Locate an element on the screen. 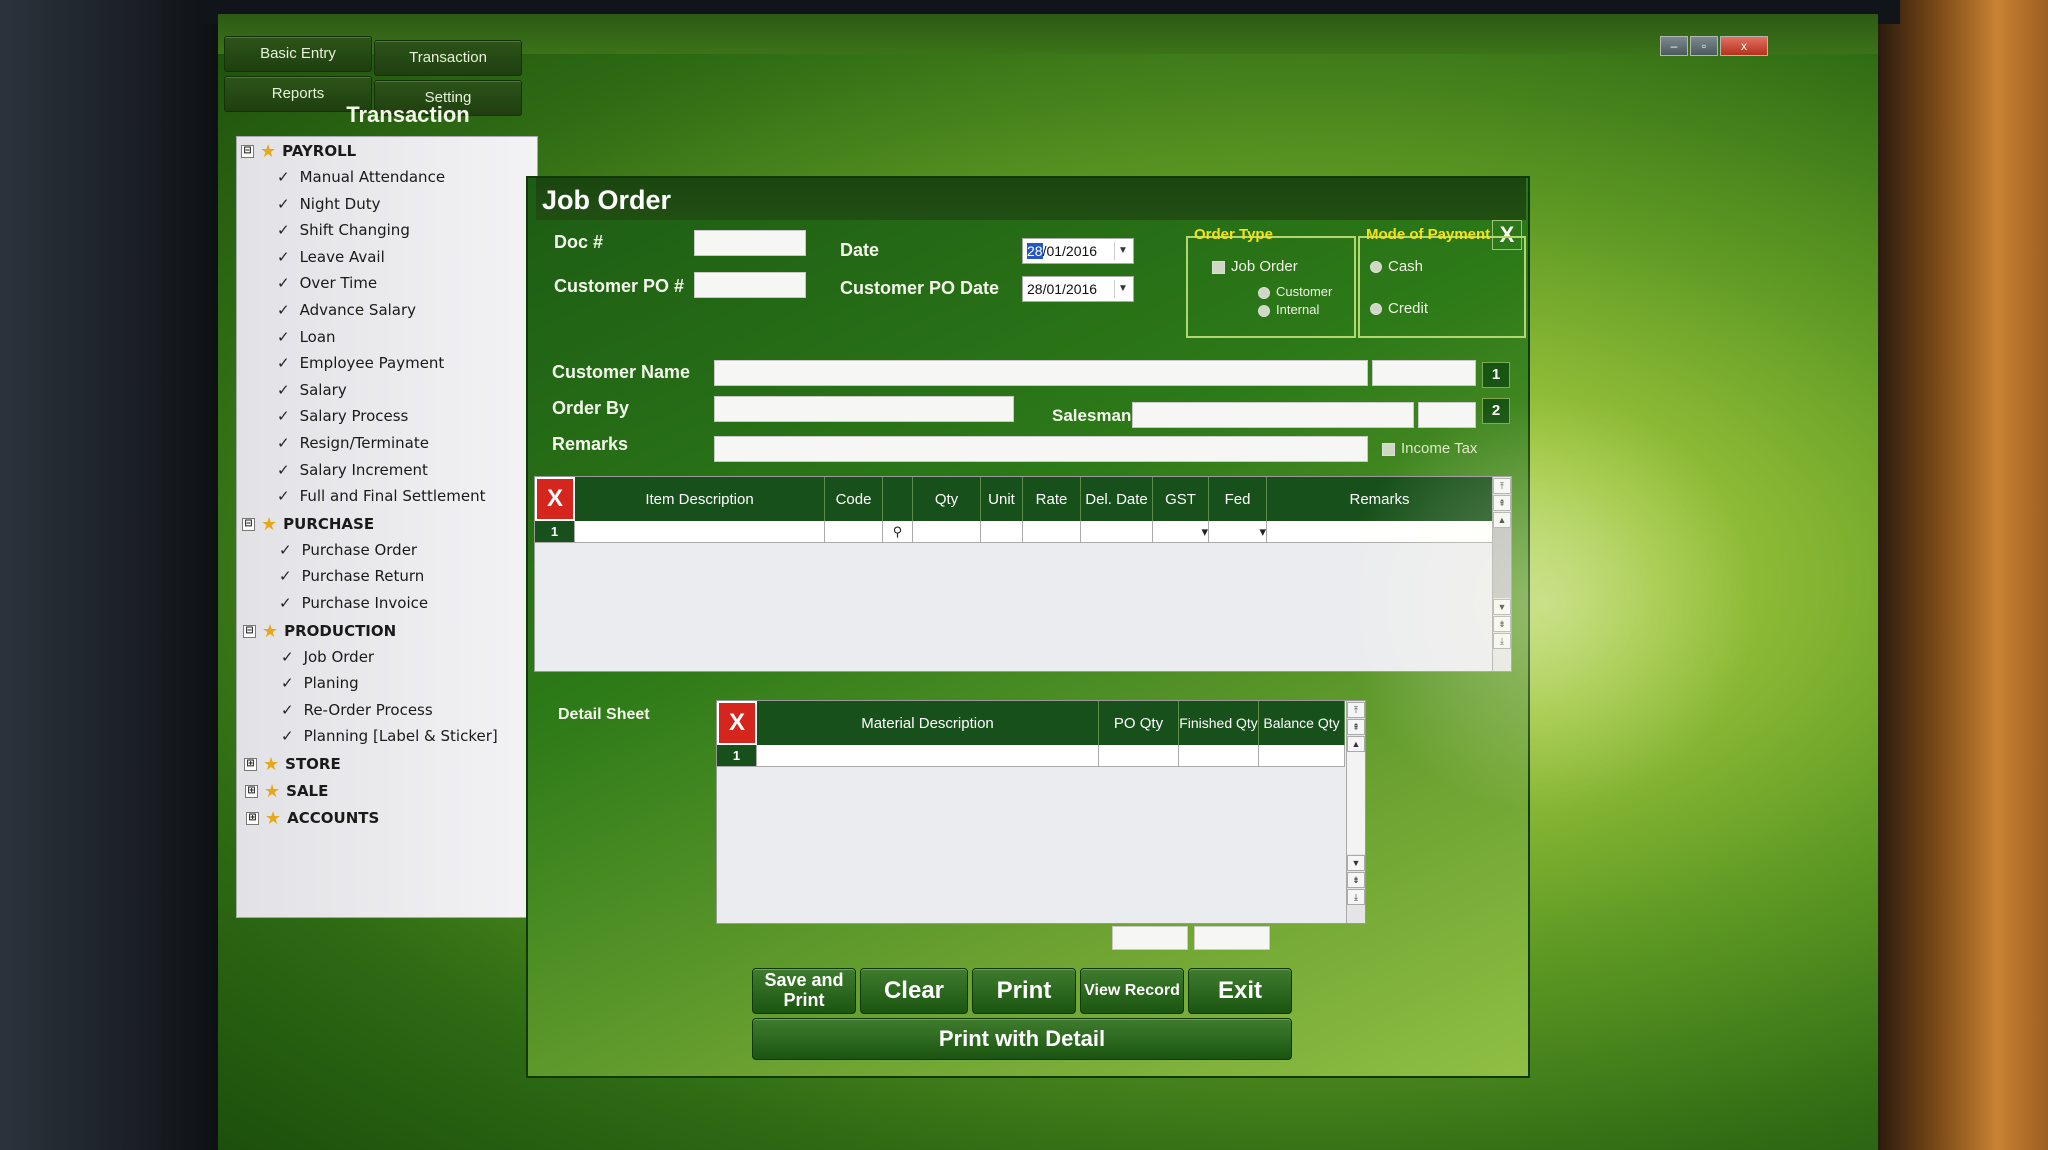 Image resolution: width=2048 pixels, height=1150 pixels. column-header: Material Description is located at coordinates (928, 723).